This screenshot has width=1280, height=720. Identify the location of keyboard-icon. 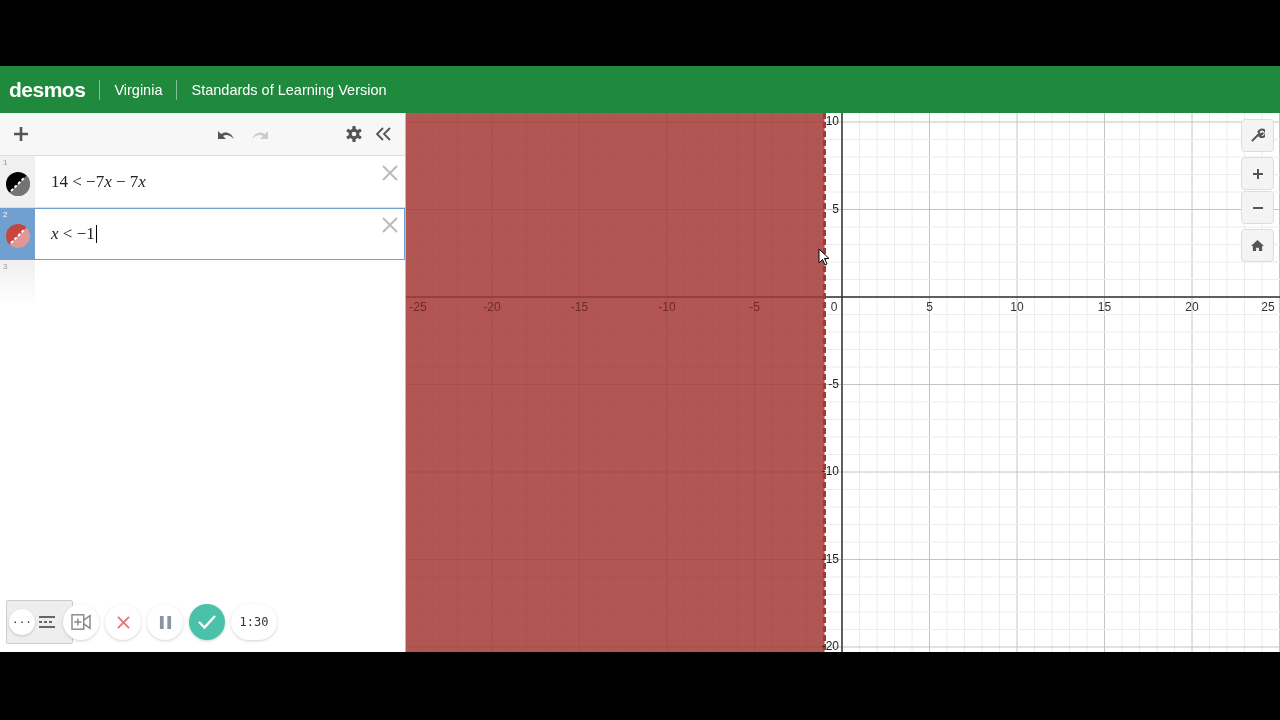
(47, 622).